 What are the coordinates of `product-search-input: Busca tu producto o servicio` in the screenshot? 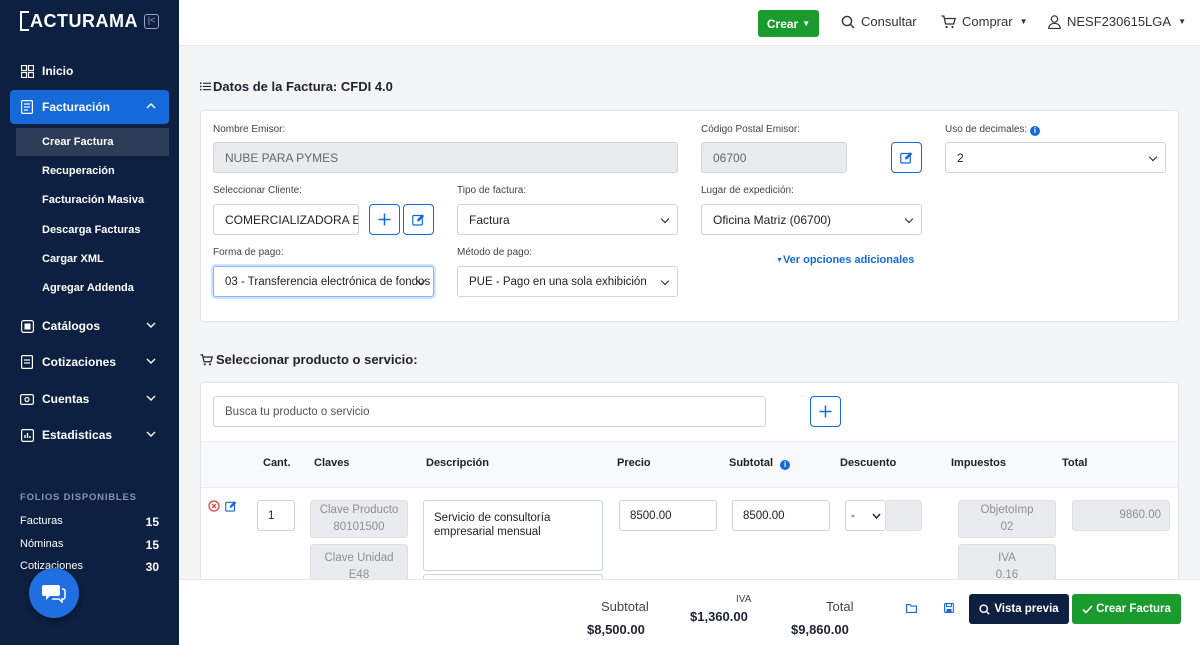 It's located at (489, 411).